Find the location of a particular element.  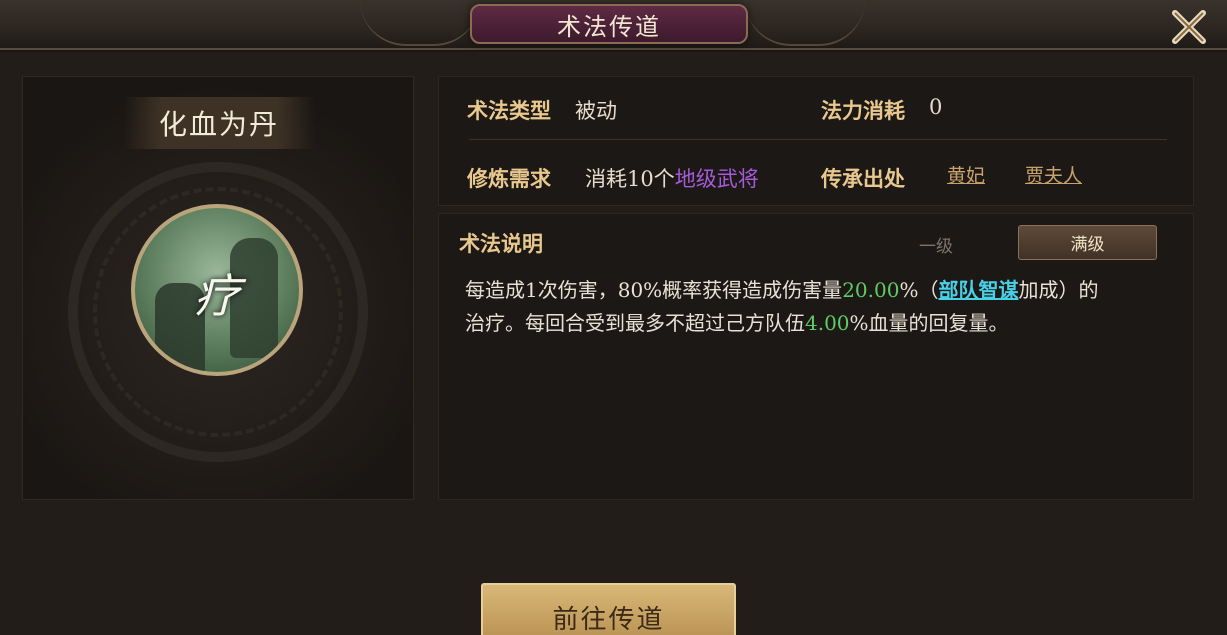

cost-value: 0 is located at coordinates (936, 107).